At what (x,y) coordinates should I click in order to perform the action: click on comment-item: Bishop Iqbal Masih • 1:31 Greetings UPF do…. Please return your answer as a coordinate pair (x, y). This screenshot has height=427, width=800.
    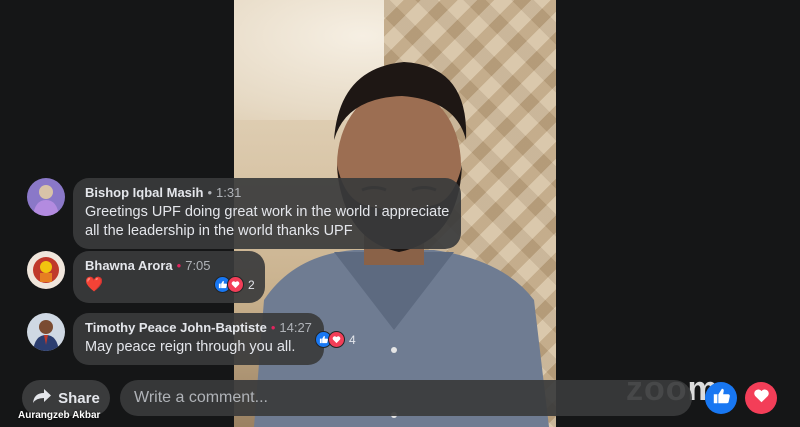
    Looking at the image, I should click on (244, 213).